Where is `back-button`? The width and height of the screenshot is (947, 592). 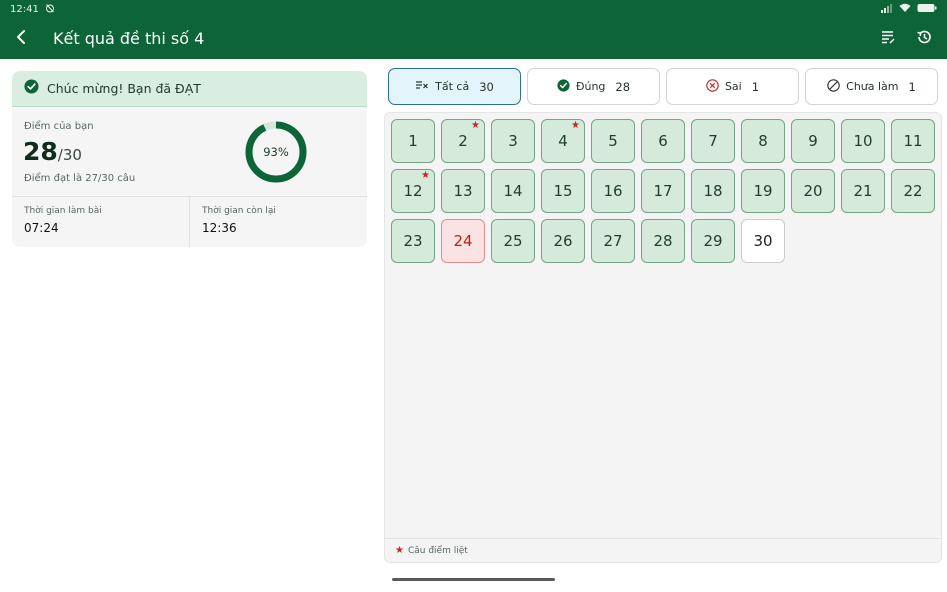 back-button is located at coordinates (21, 38).